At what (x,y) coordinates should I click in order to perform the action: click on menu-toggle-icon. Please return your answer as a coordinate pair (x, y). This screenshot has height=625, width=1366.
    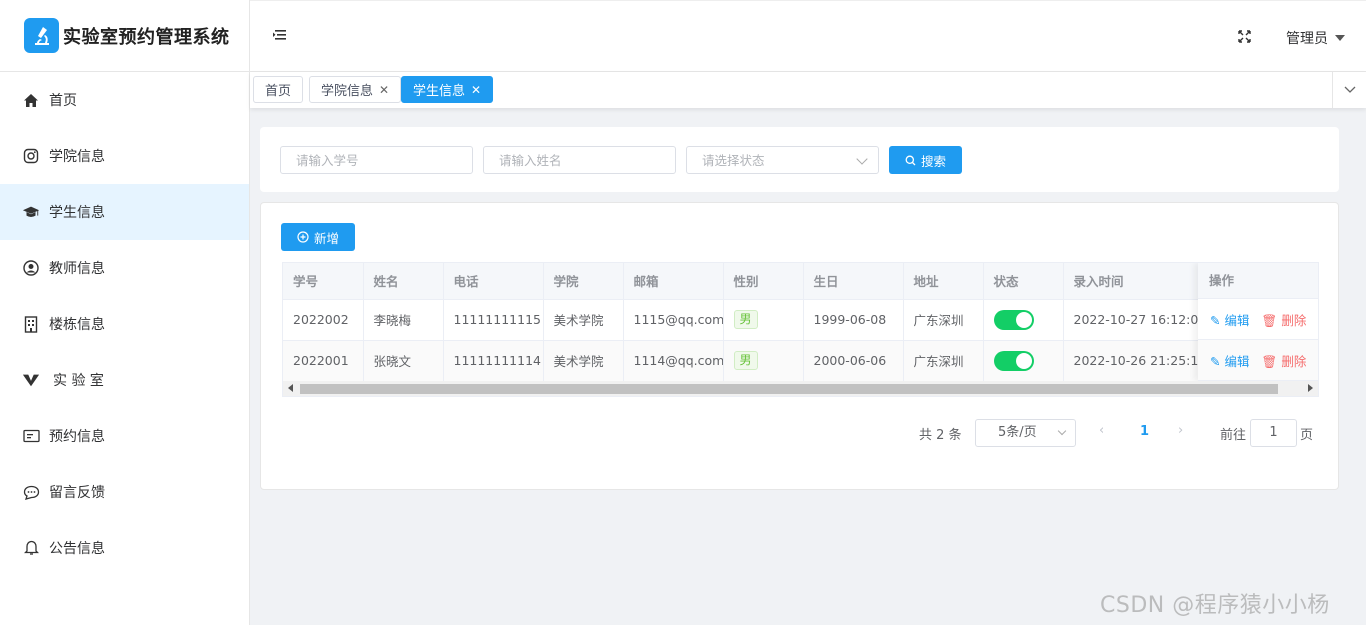
    Looking at the image, I should click on (280, 37).